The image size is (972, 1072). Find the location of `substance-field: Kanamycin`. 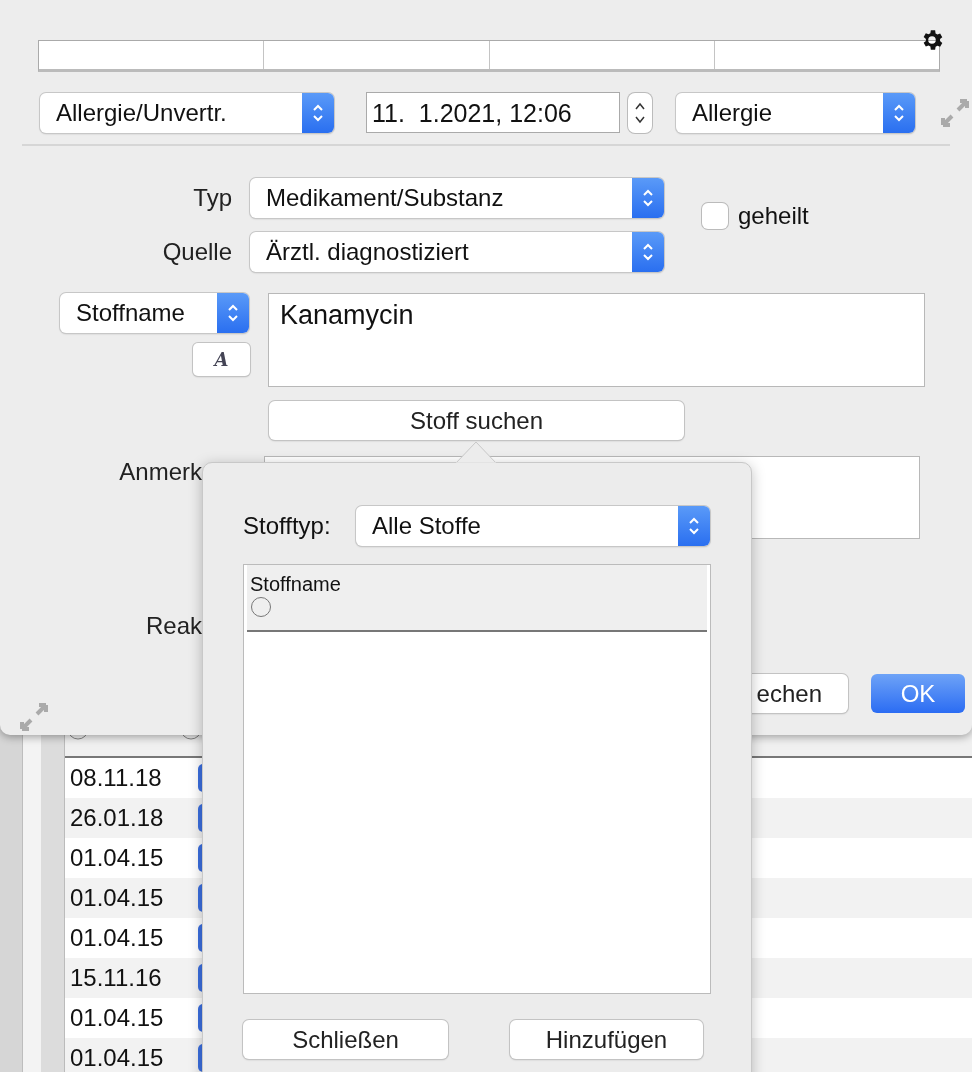

substance-field: Kanamycin is located at coordinates (596, 340).